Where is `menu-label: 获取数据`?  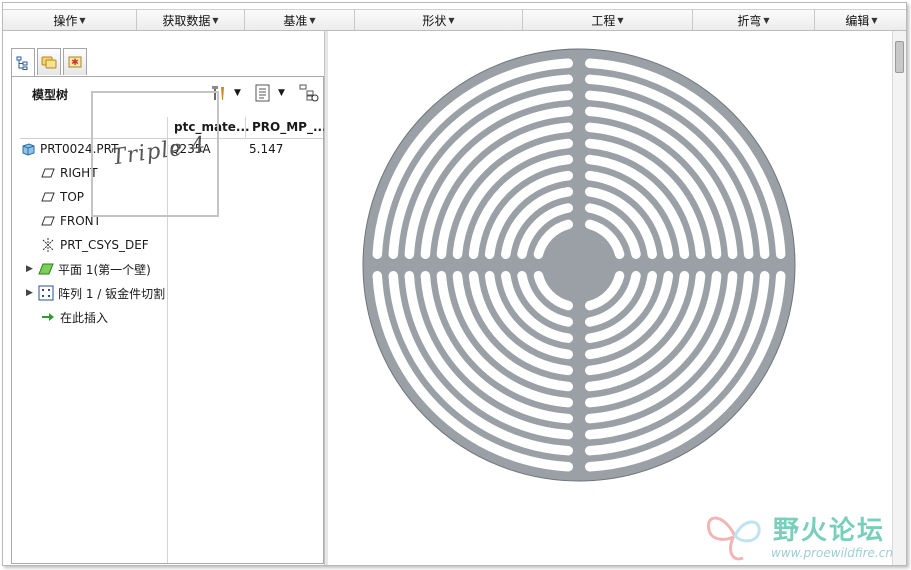
menu-label: 获取数据 is located at coordinates (186, 20).